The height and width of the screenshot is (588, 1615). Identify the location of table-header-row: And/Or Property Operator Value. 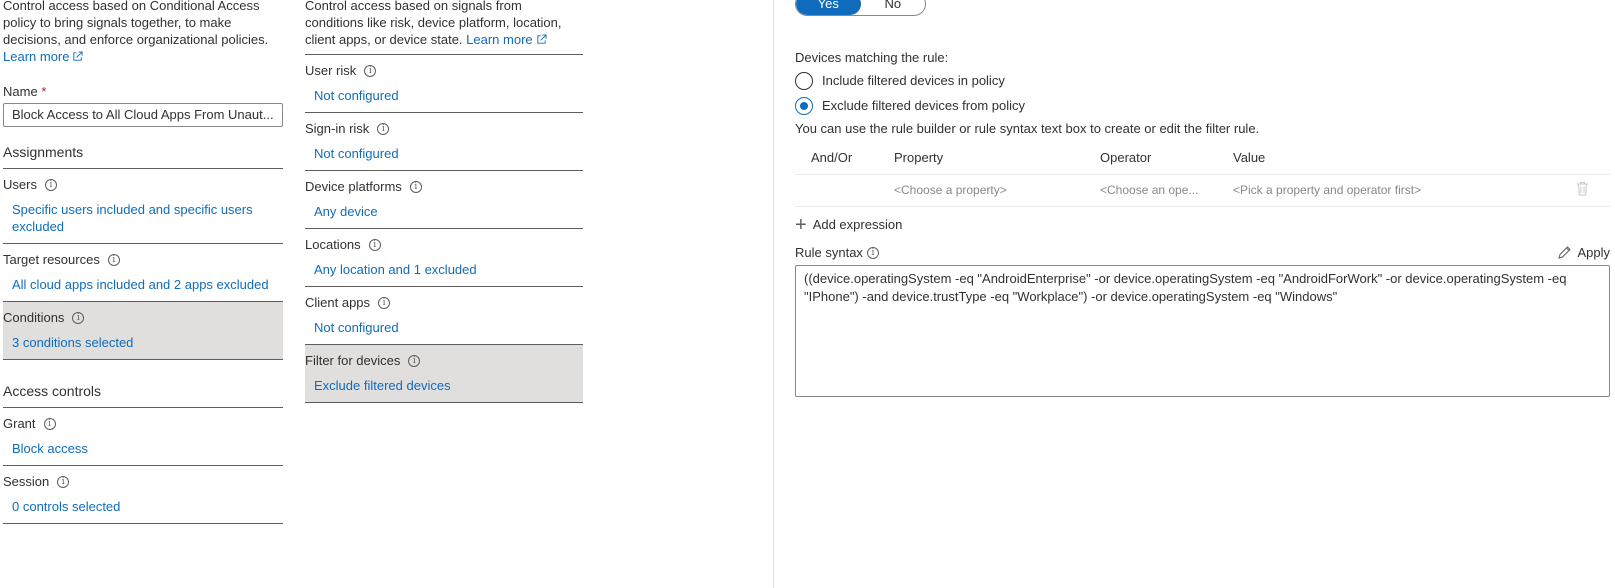
(1202, 158).